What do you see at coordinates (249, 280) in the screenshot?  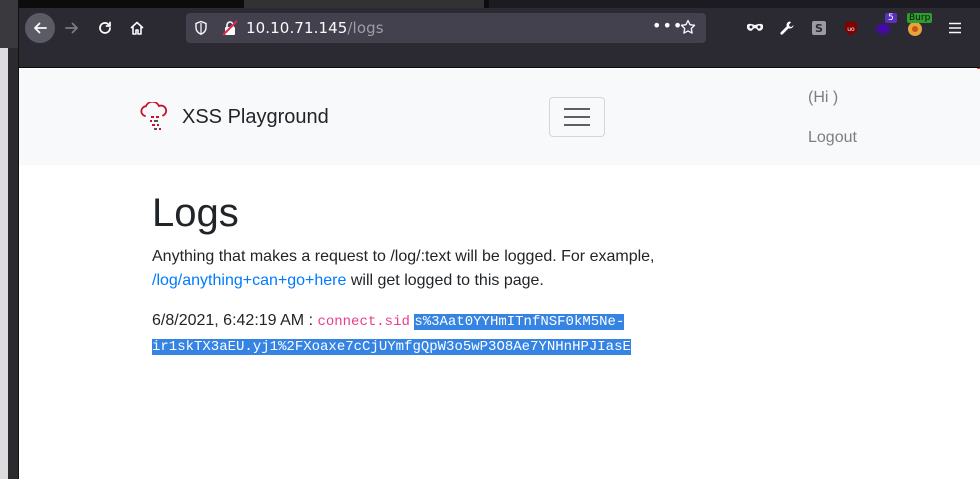 I see `example-log-link: /log/anything+can+go+here` at bounding box center [249, 280].